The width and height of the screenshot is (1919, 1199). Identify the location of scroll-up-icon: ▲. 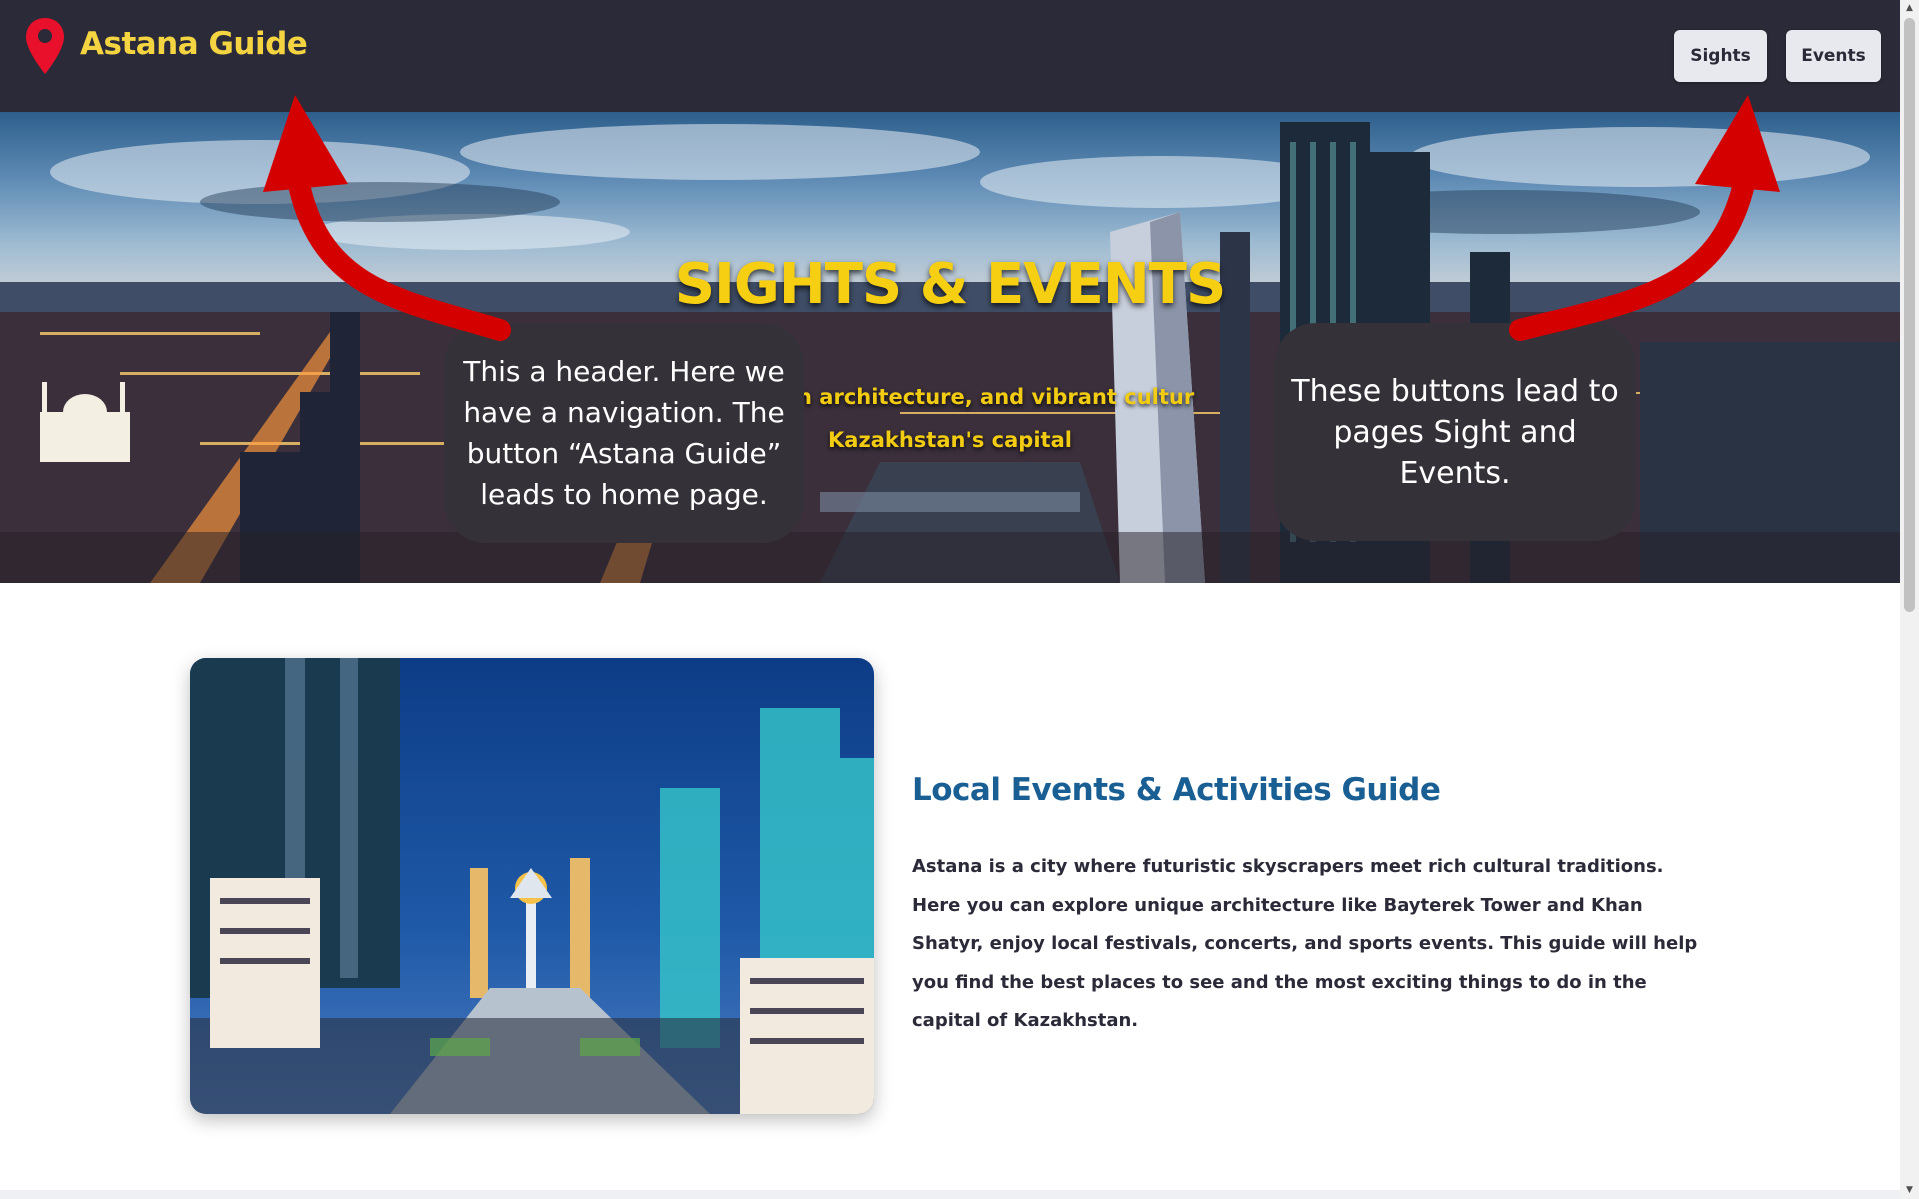
(1909, 8).